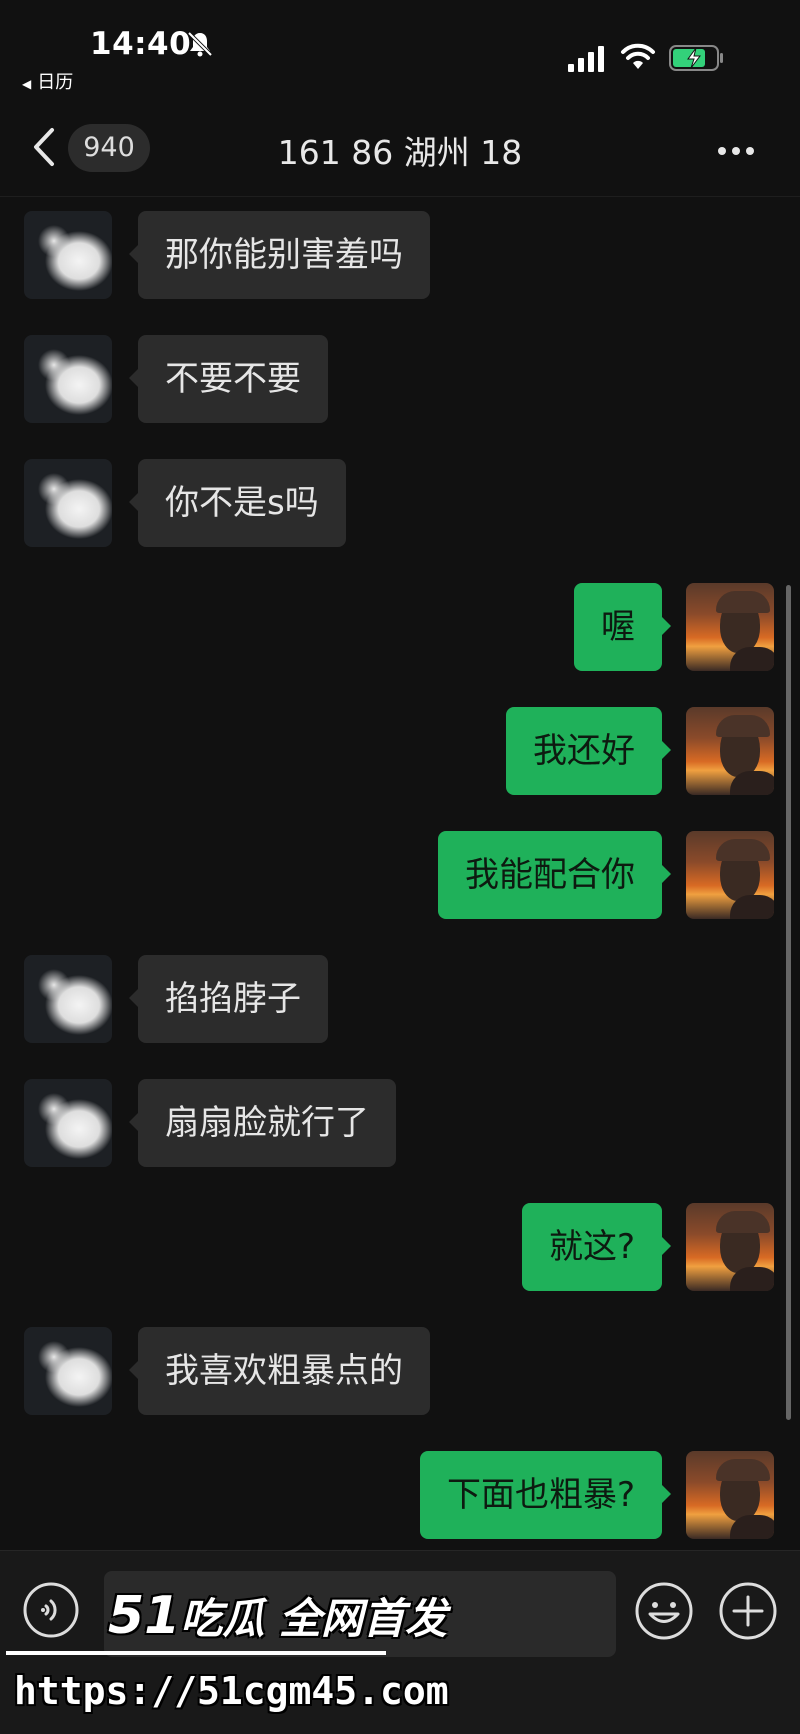 The image size is (800, 1734). I want to click on message-incoming: 你不是s吗, so click(400, 503).